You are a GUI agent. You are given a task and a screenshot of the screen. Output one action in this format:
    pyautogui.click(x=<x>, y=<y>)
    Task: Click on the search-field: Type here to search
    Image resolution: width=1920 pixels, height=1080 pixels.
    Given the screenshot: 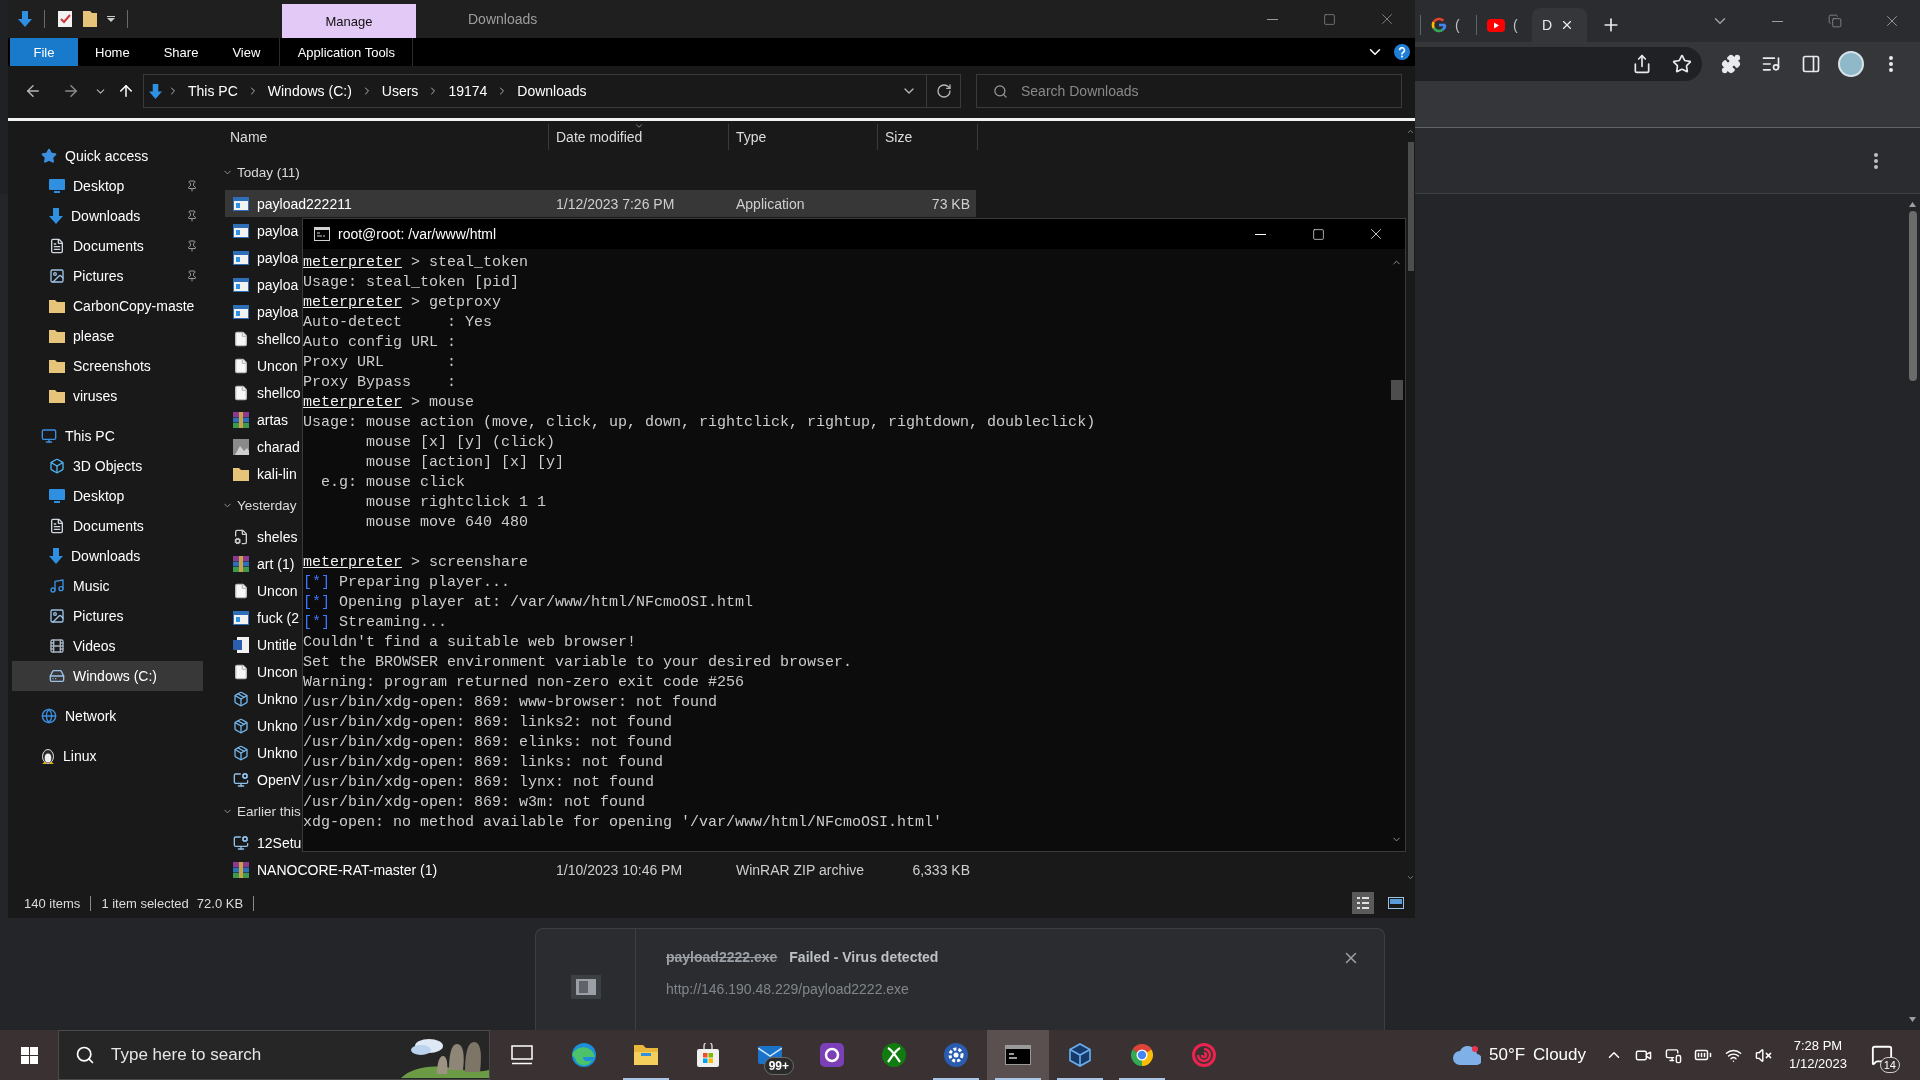 What is the action you would take?
    pyautogui.click(x=274, y=1055)
    